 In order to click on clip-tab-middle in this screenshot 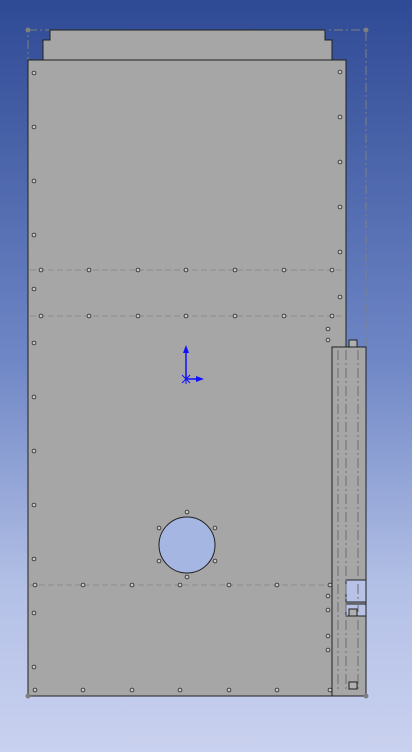, I will do `click(353, 612)`.